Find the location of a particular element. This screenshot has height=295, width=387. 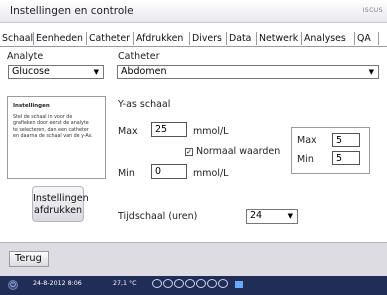

yaxis-max-label: Max is located at coordinates (128, 131).